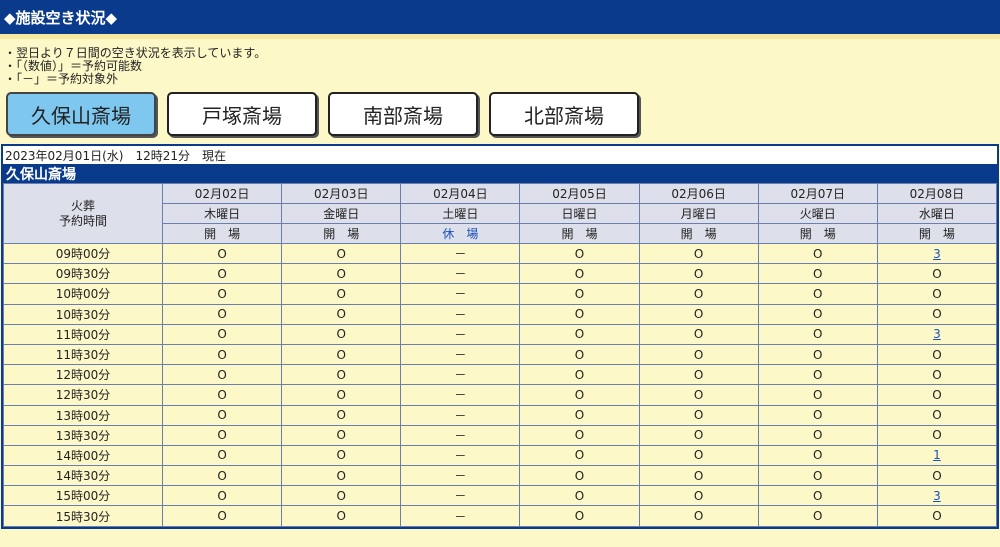  Describe the element at coordinates (937, 213) in the screenshot. I see `day-weekday: 水曜日` at that location.